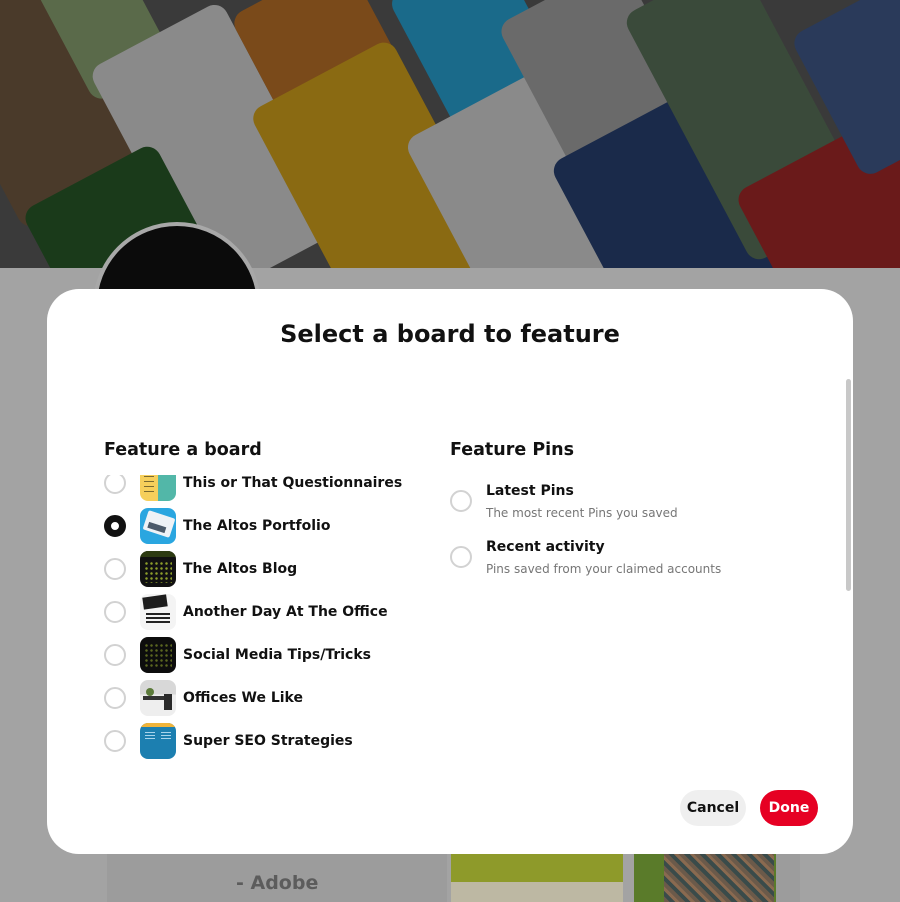  What do you see at coordinates (277, 655) in the screenshot?
I see `board-label: Social Media Tips/Tricks` at bounding box center [277, 655].